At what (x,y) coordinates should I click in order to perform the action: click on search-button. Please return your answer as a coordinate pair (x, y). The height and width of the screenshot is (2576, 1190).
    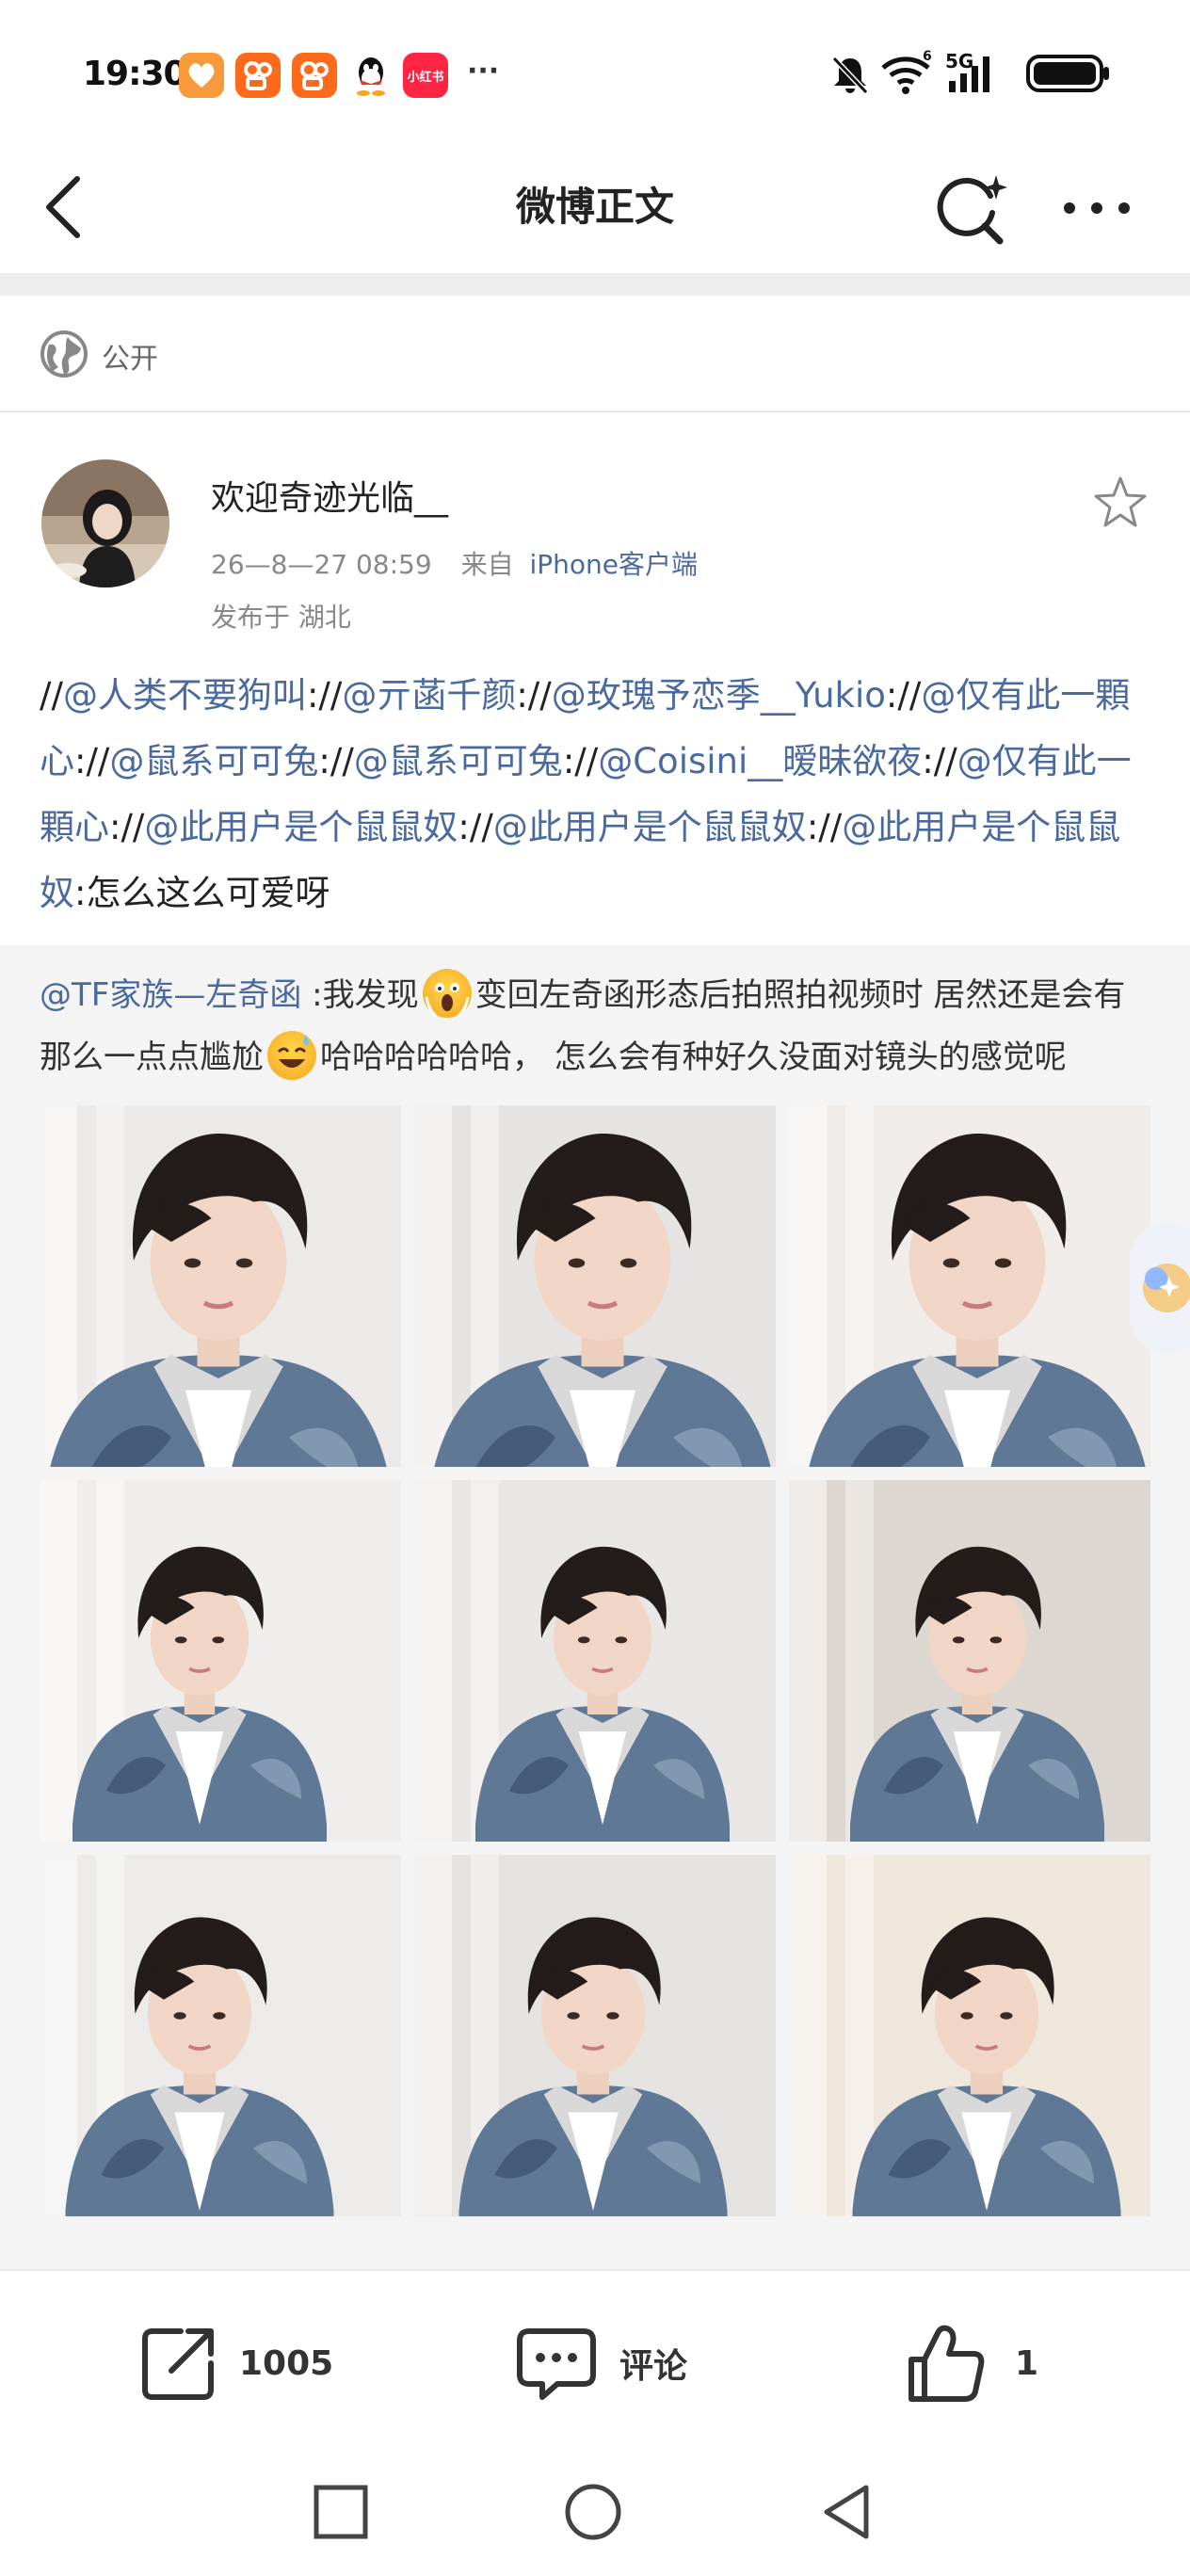
    Looking at the image, I should click on (974, 210).